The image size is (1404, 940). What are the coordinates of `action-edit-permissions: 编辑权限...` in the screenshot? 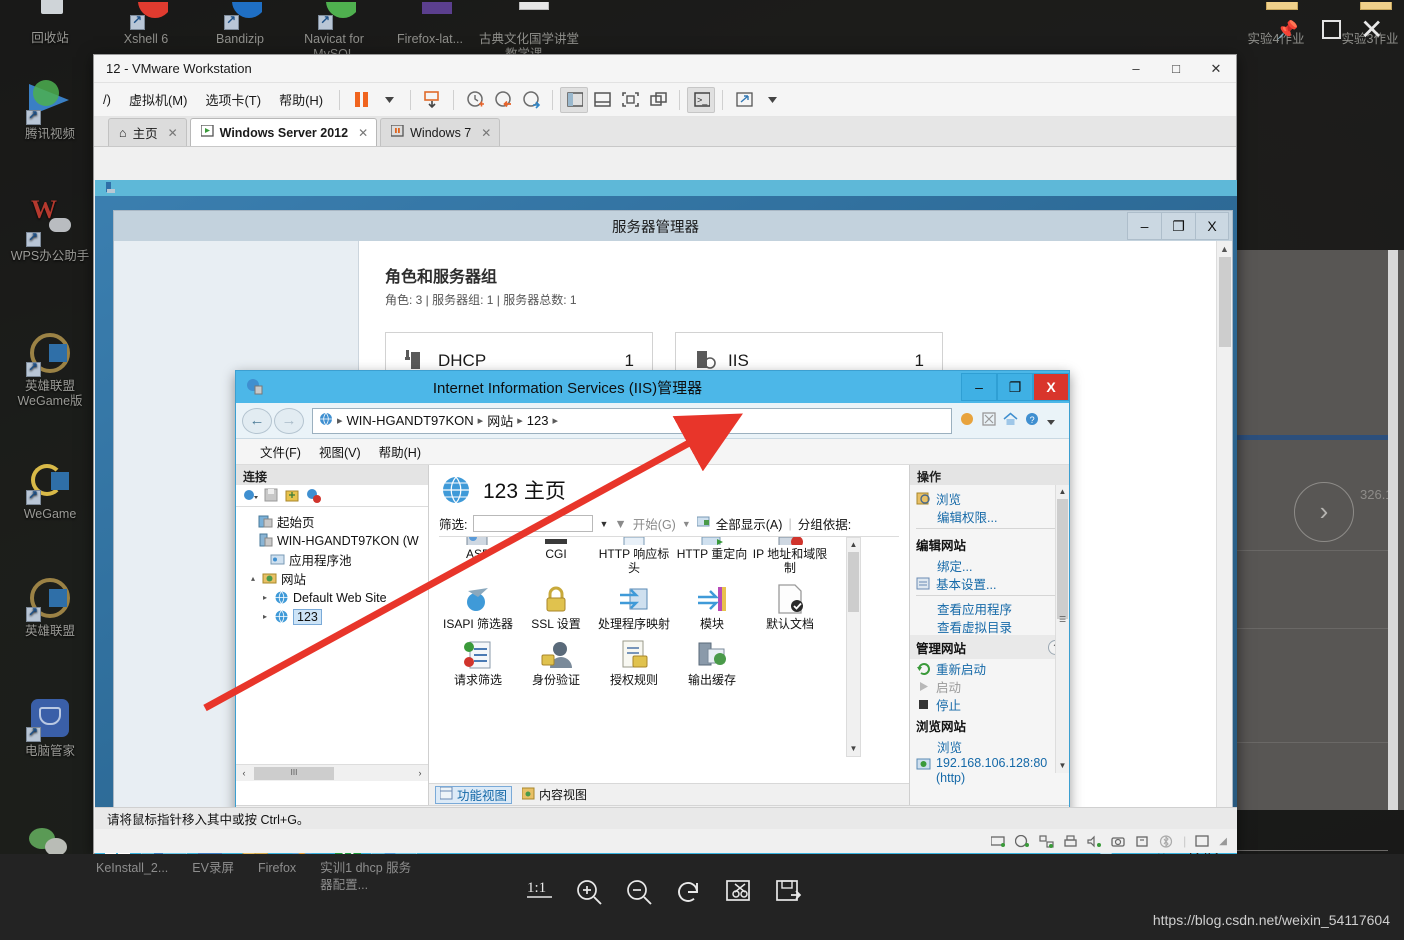 It's located at (989, 516).